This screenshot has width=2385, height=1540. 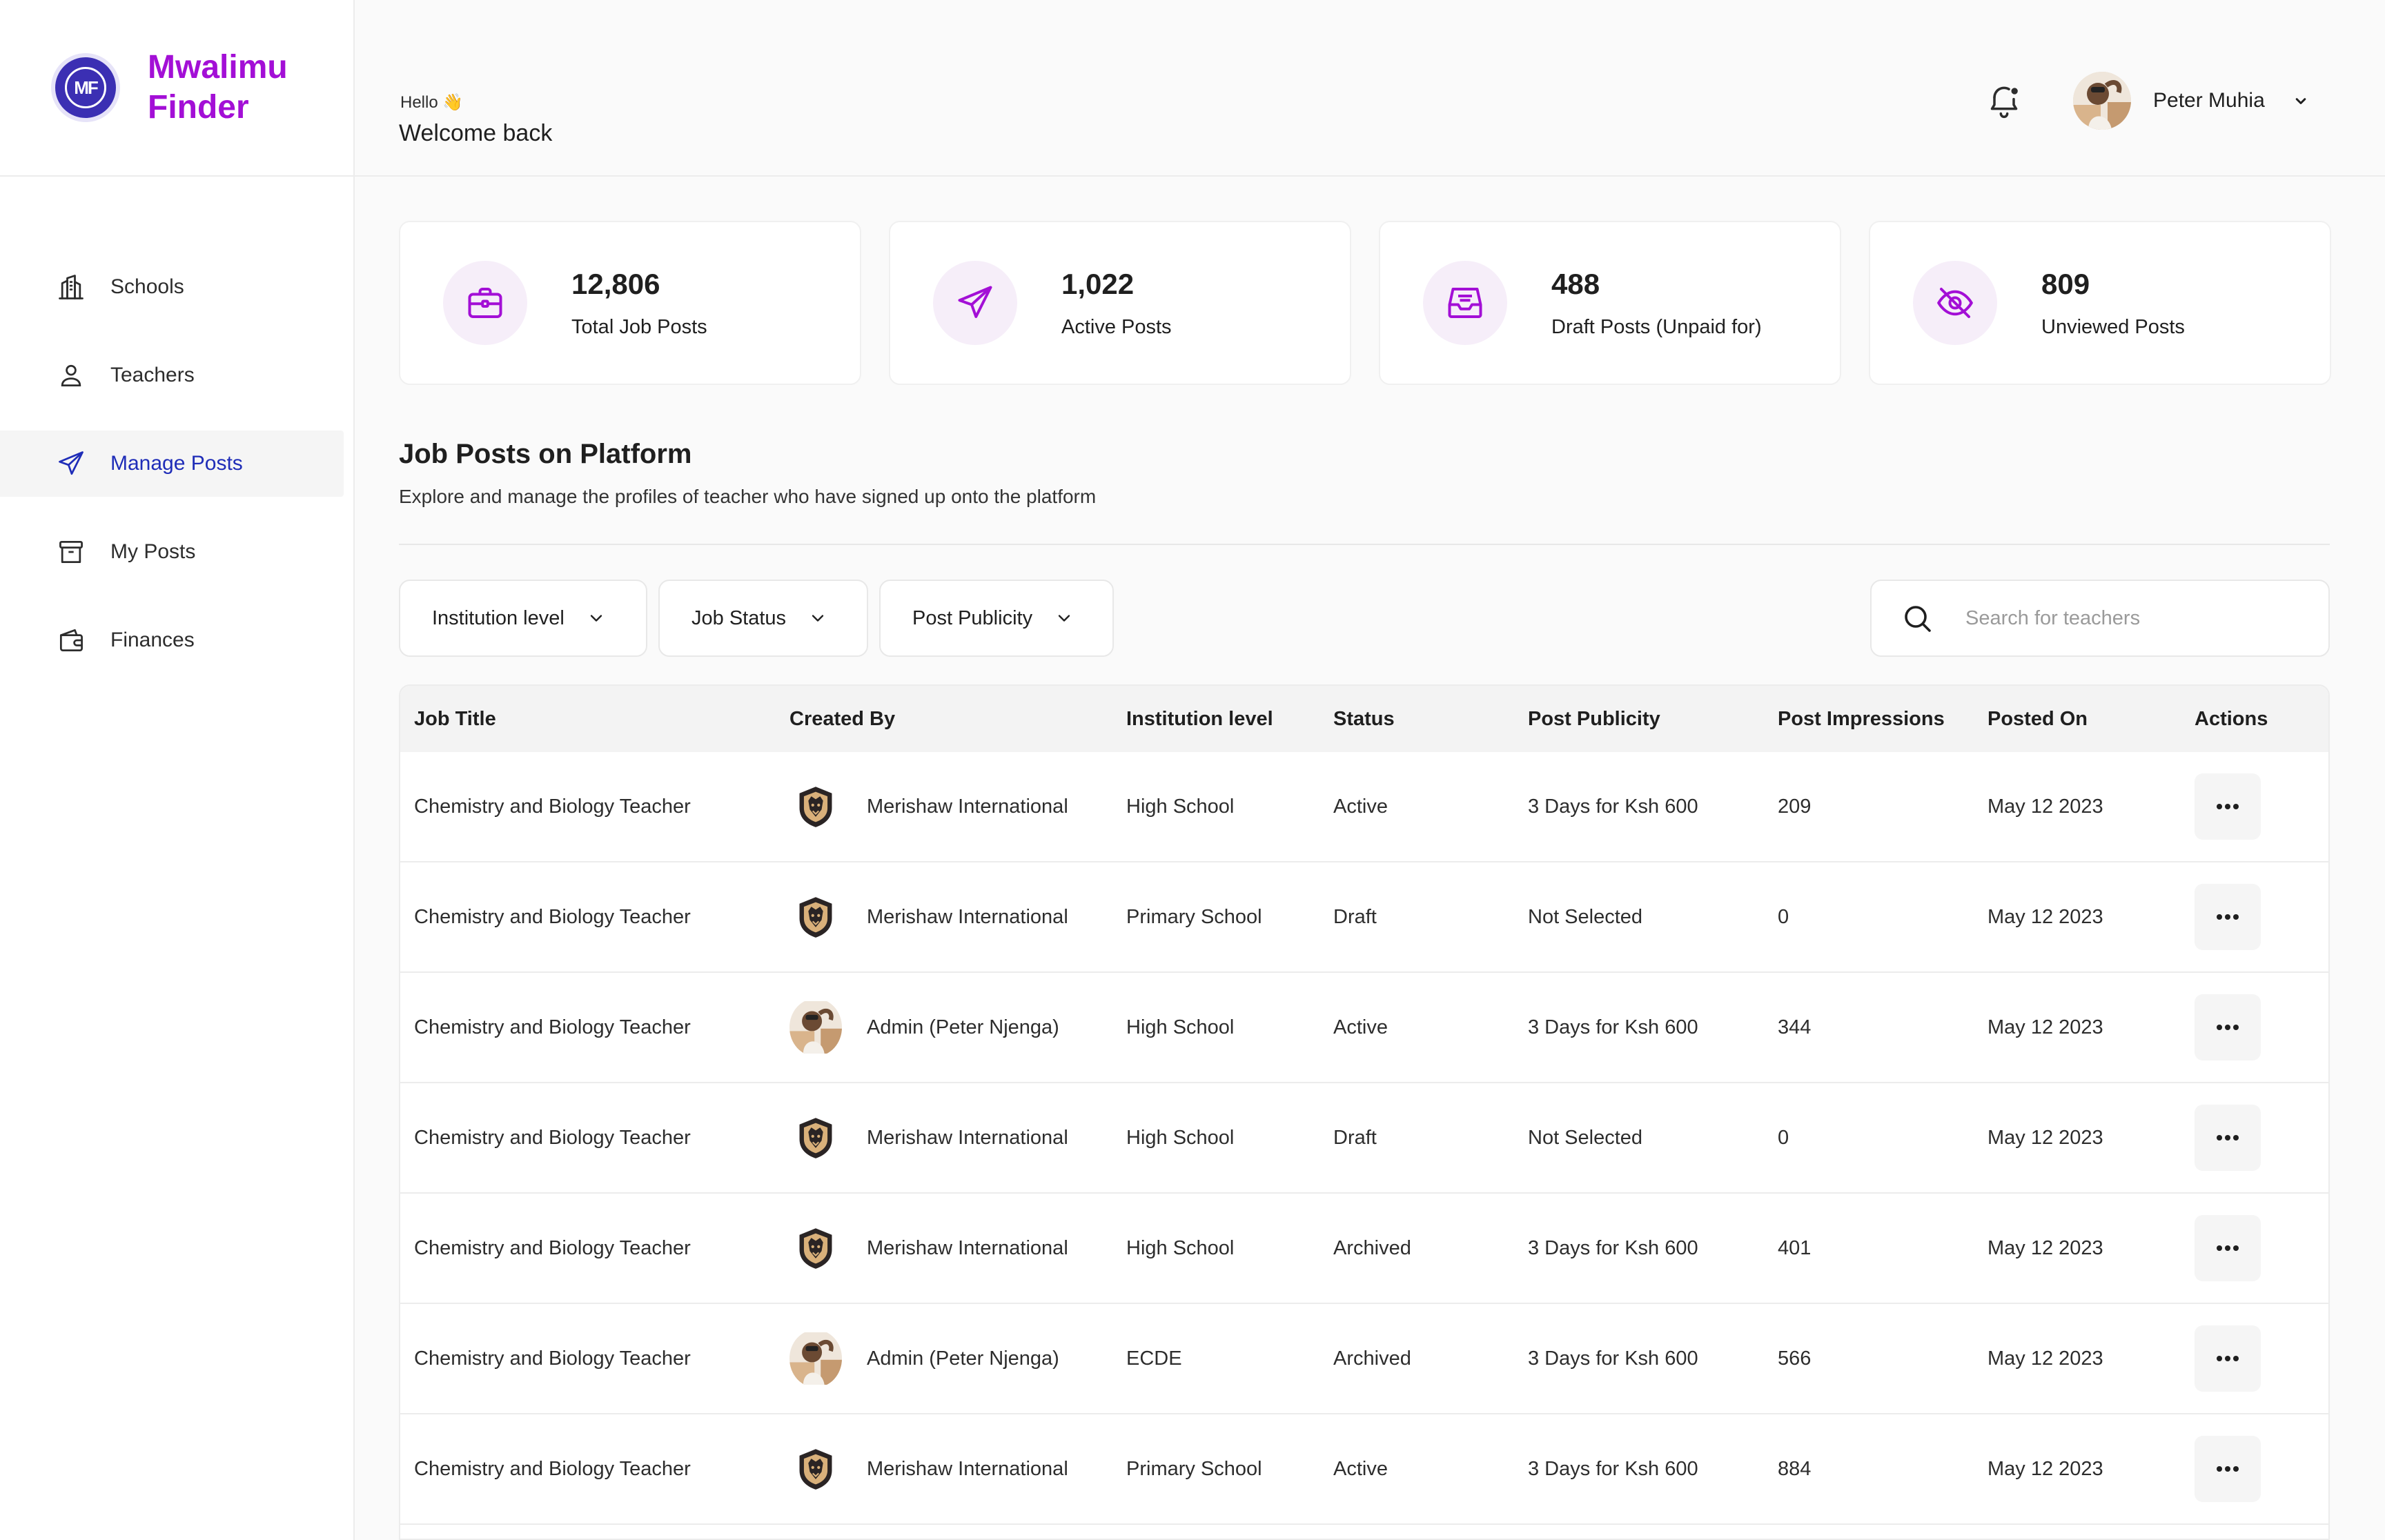 I want to click on cell-post-publicity: Not Selected, so click(x=1585, y=1137).